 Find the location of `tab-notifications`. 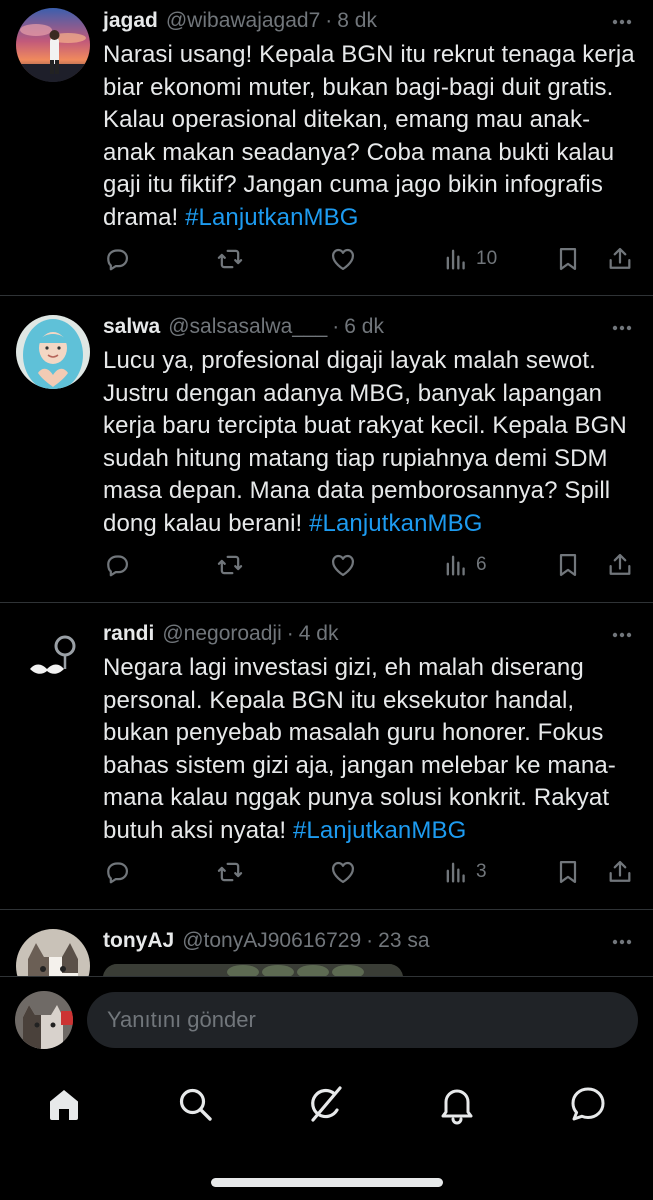

tab-notifications is located at coordinates (457, 1104).